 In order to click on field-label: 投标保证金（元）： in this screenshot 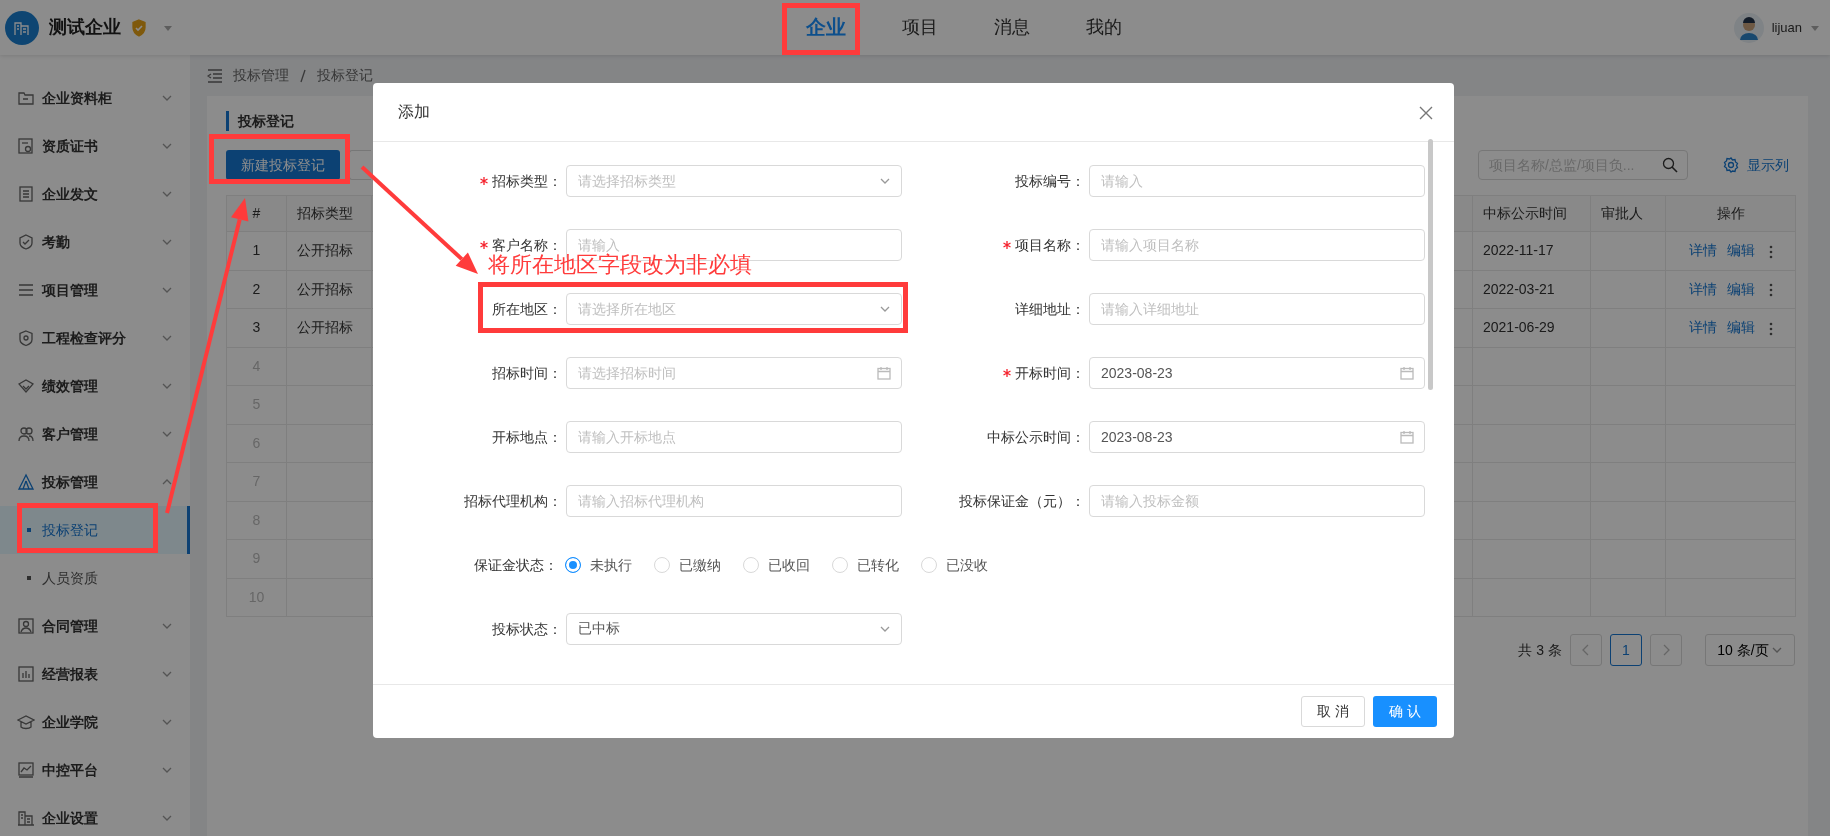, I will do `click(1022, 501)`.